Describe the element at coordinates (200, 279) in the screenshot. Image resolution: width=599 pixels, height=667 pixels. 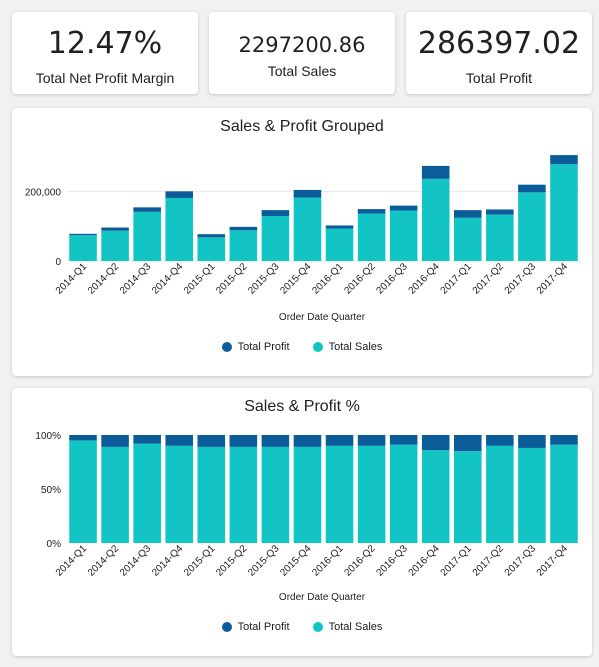
I see `x-tick-label: 2015-Q1` at that location.